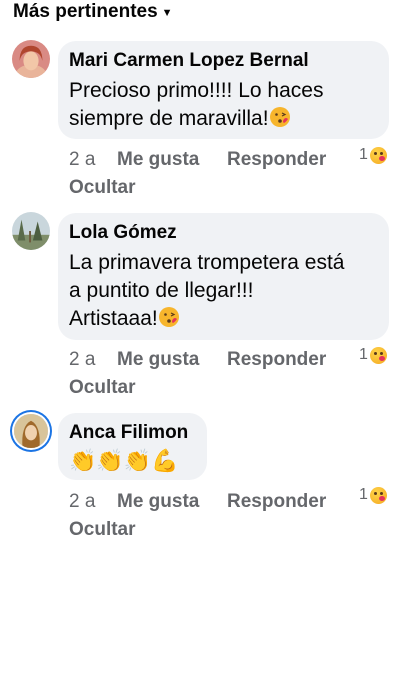  What do you see at coordinates (124, 460) in the screenshot?
I see `comment-text: 👏👏👏💪` at bounding box center [124, 460].